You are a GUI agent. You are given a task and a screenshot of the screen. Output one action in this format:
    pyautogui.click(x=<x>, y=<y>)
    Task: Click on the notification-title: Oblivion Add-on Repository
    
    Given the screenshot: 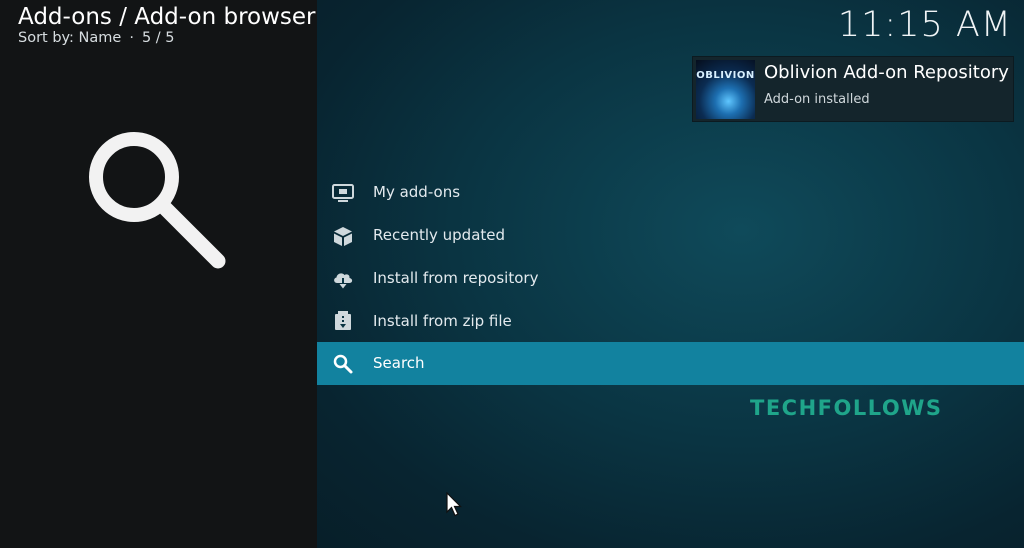 What is the action you would take?
    pyautogui.click(x=886, y=72)
    